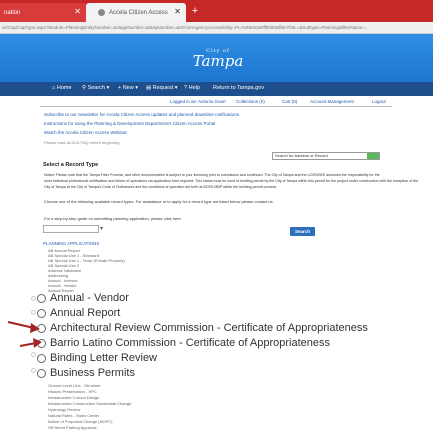  Describe the element at coordinates (24, 334) in the screenshot. I see `annotation-arrows` at that location.